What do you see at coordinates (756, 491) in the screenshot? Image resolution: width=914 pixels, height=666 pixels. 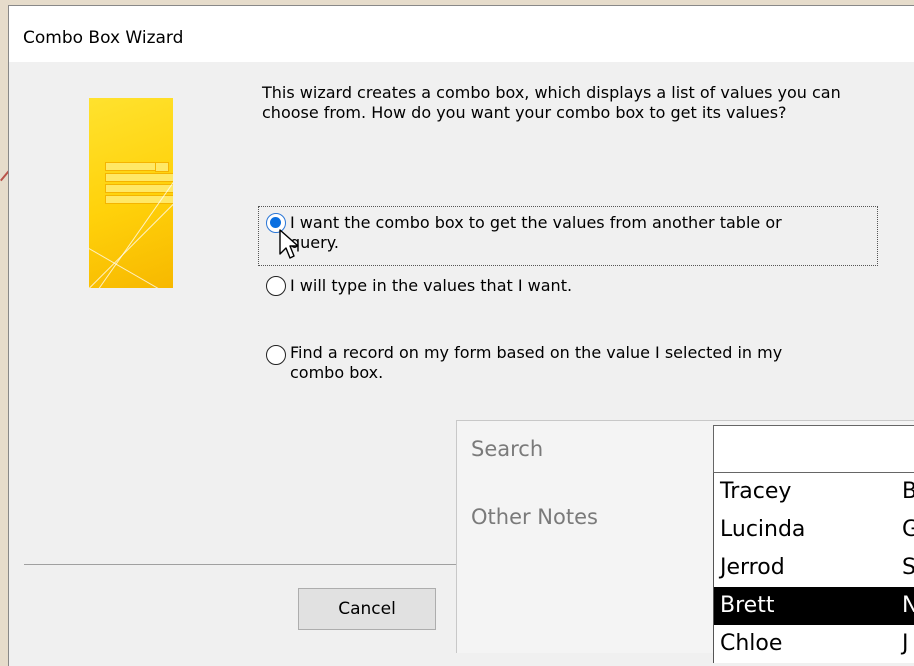 I see `list-item-name: Tracey` at bounding box center [756, 491].